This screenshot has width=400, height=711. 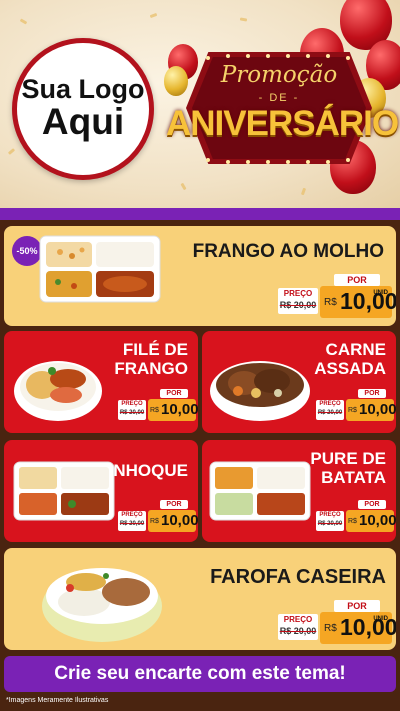 I want to click on product-title-line1: CARNE, so click(x=355, y=349).